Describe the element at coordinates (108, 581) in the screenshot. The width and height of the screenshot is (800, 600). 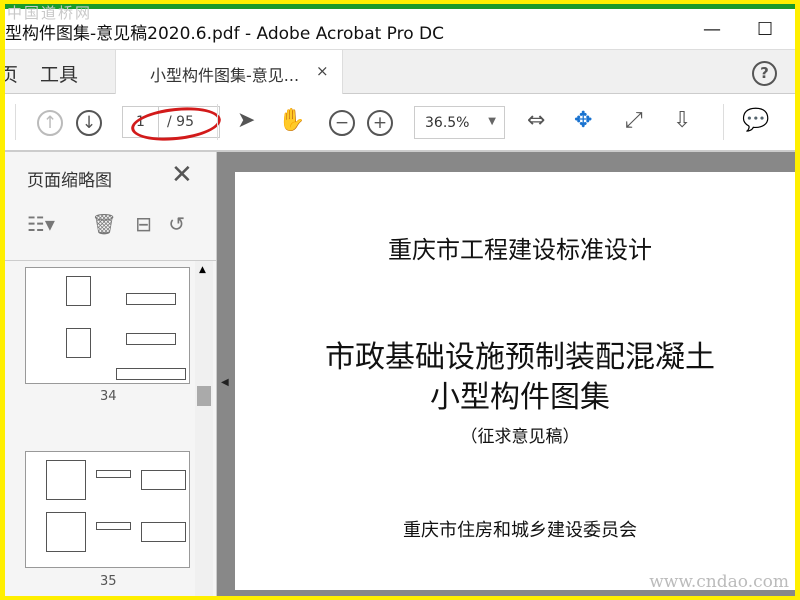
I see `thumbnail-label: 35` at that location.